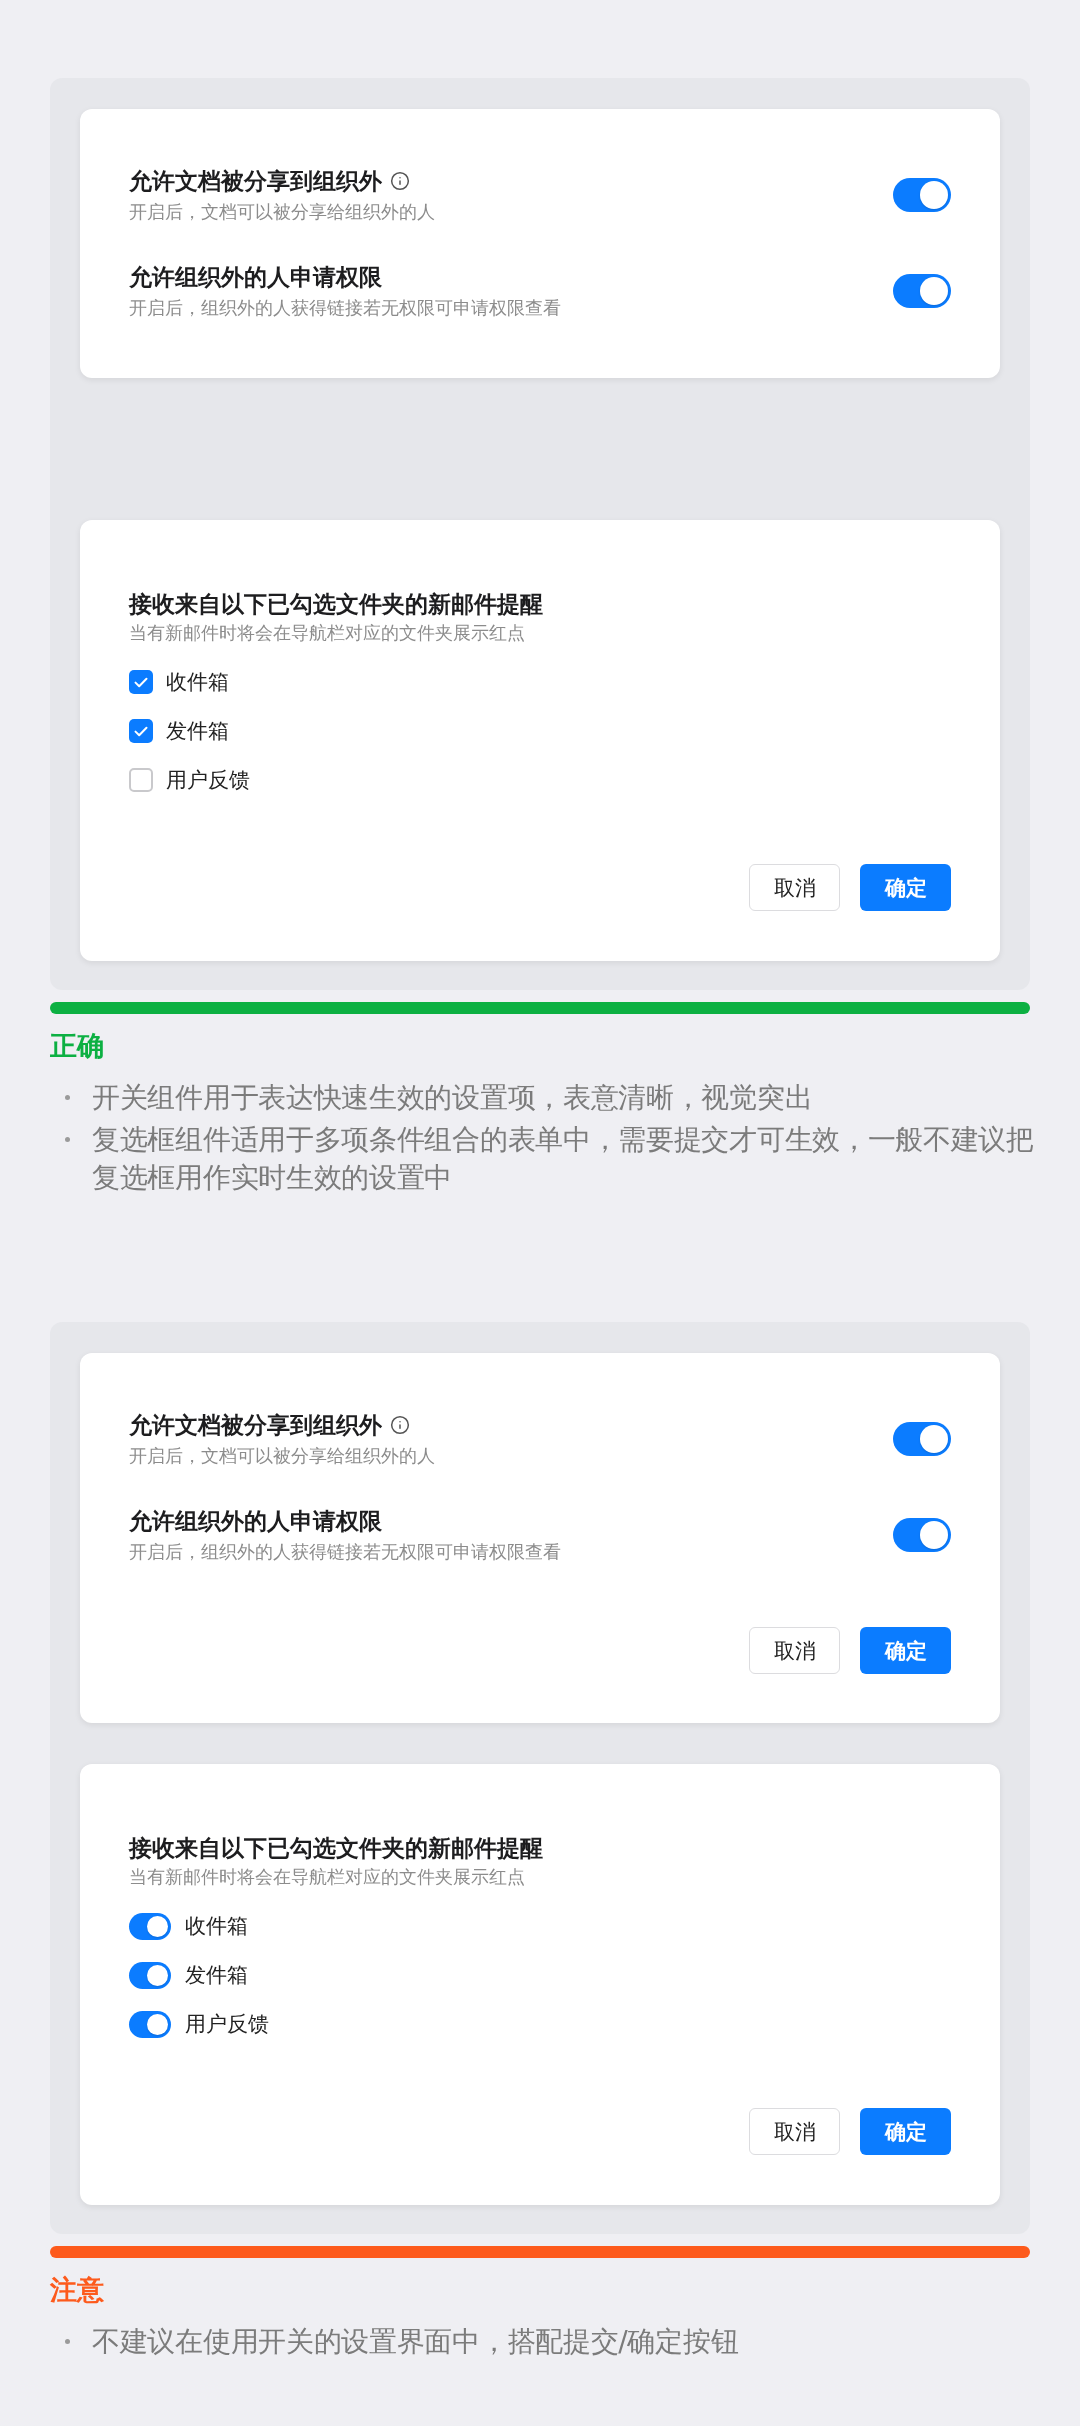  I want to click on note-text: 复选框组件适用于多项条件组合的表单中，需要提交才可生效，一般不建议把复选框用作实时生效的设置中, so click(563, 1159).